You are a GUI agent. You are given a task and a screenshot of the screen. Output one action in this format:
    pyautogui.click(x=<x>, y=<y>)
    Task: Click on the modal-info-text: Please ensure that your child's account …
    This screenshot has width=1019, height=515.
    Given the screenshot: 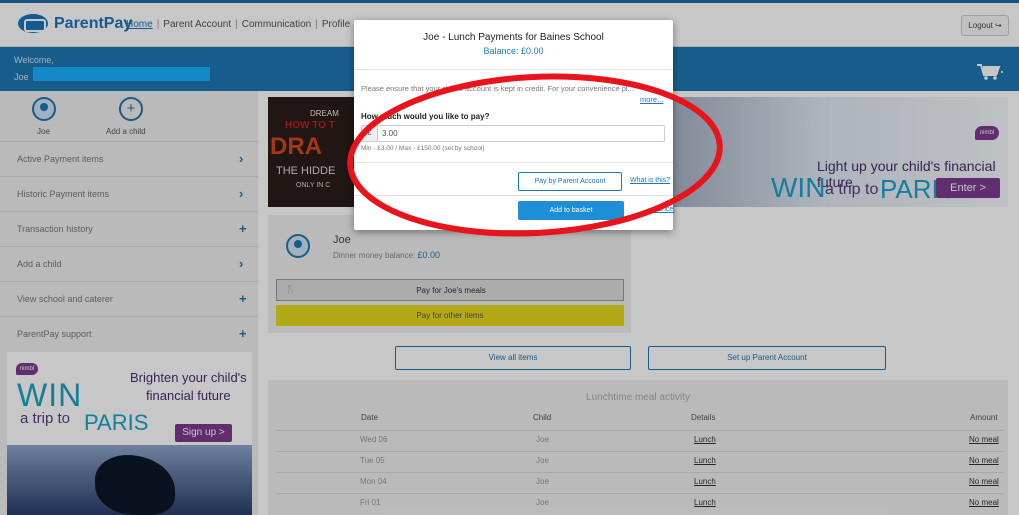 What is the action you would take?
    pyautogui.click(x=497, y=88)
    